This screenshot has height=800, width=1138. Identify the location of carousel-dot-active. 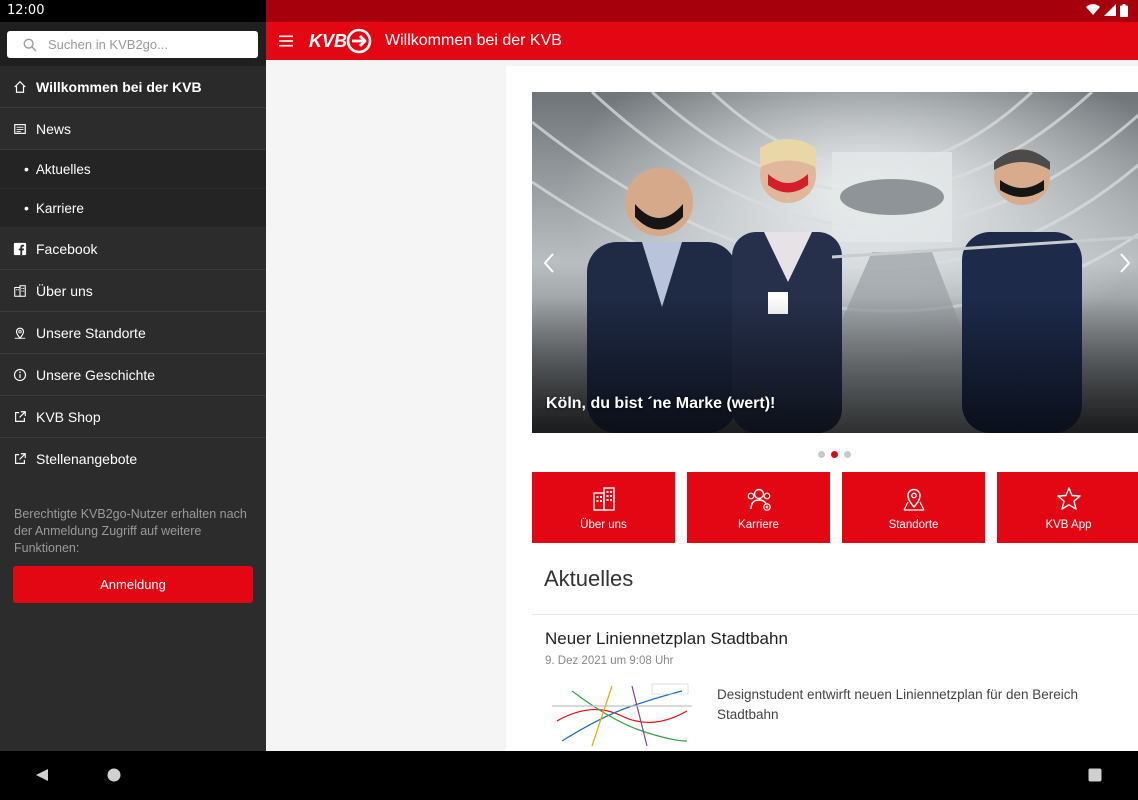
(834, 454).